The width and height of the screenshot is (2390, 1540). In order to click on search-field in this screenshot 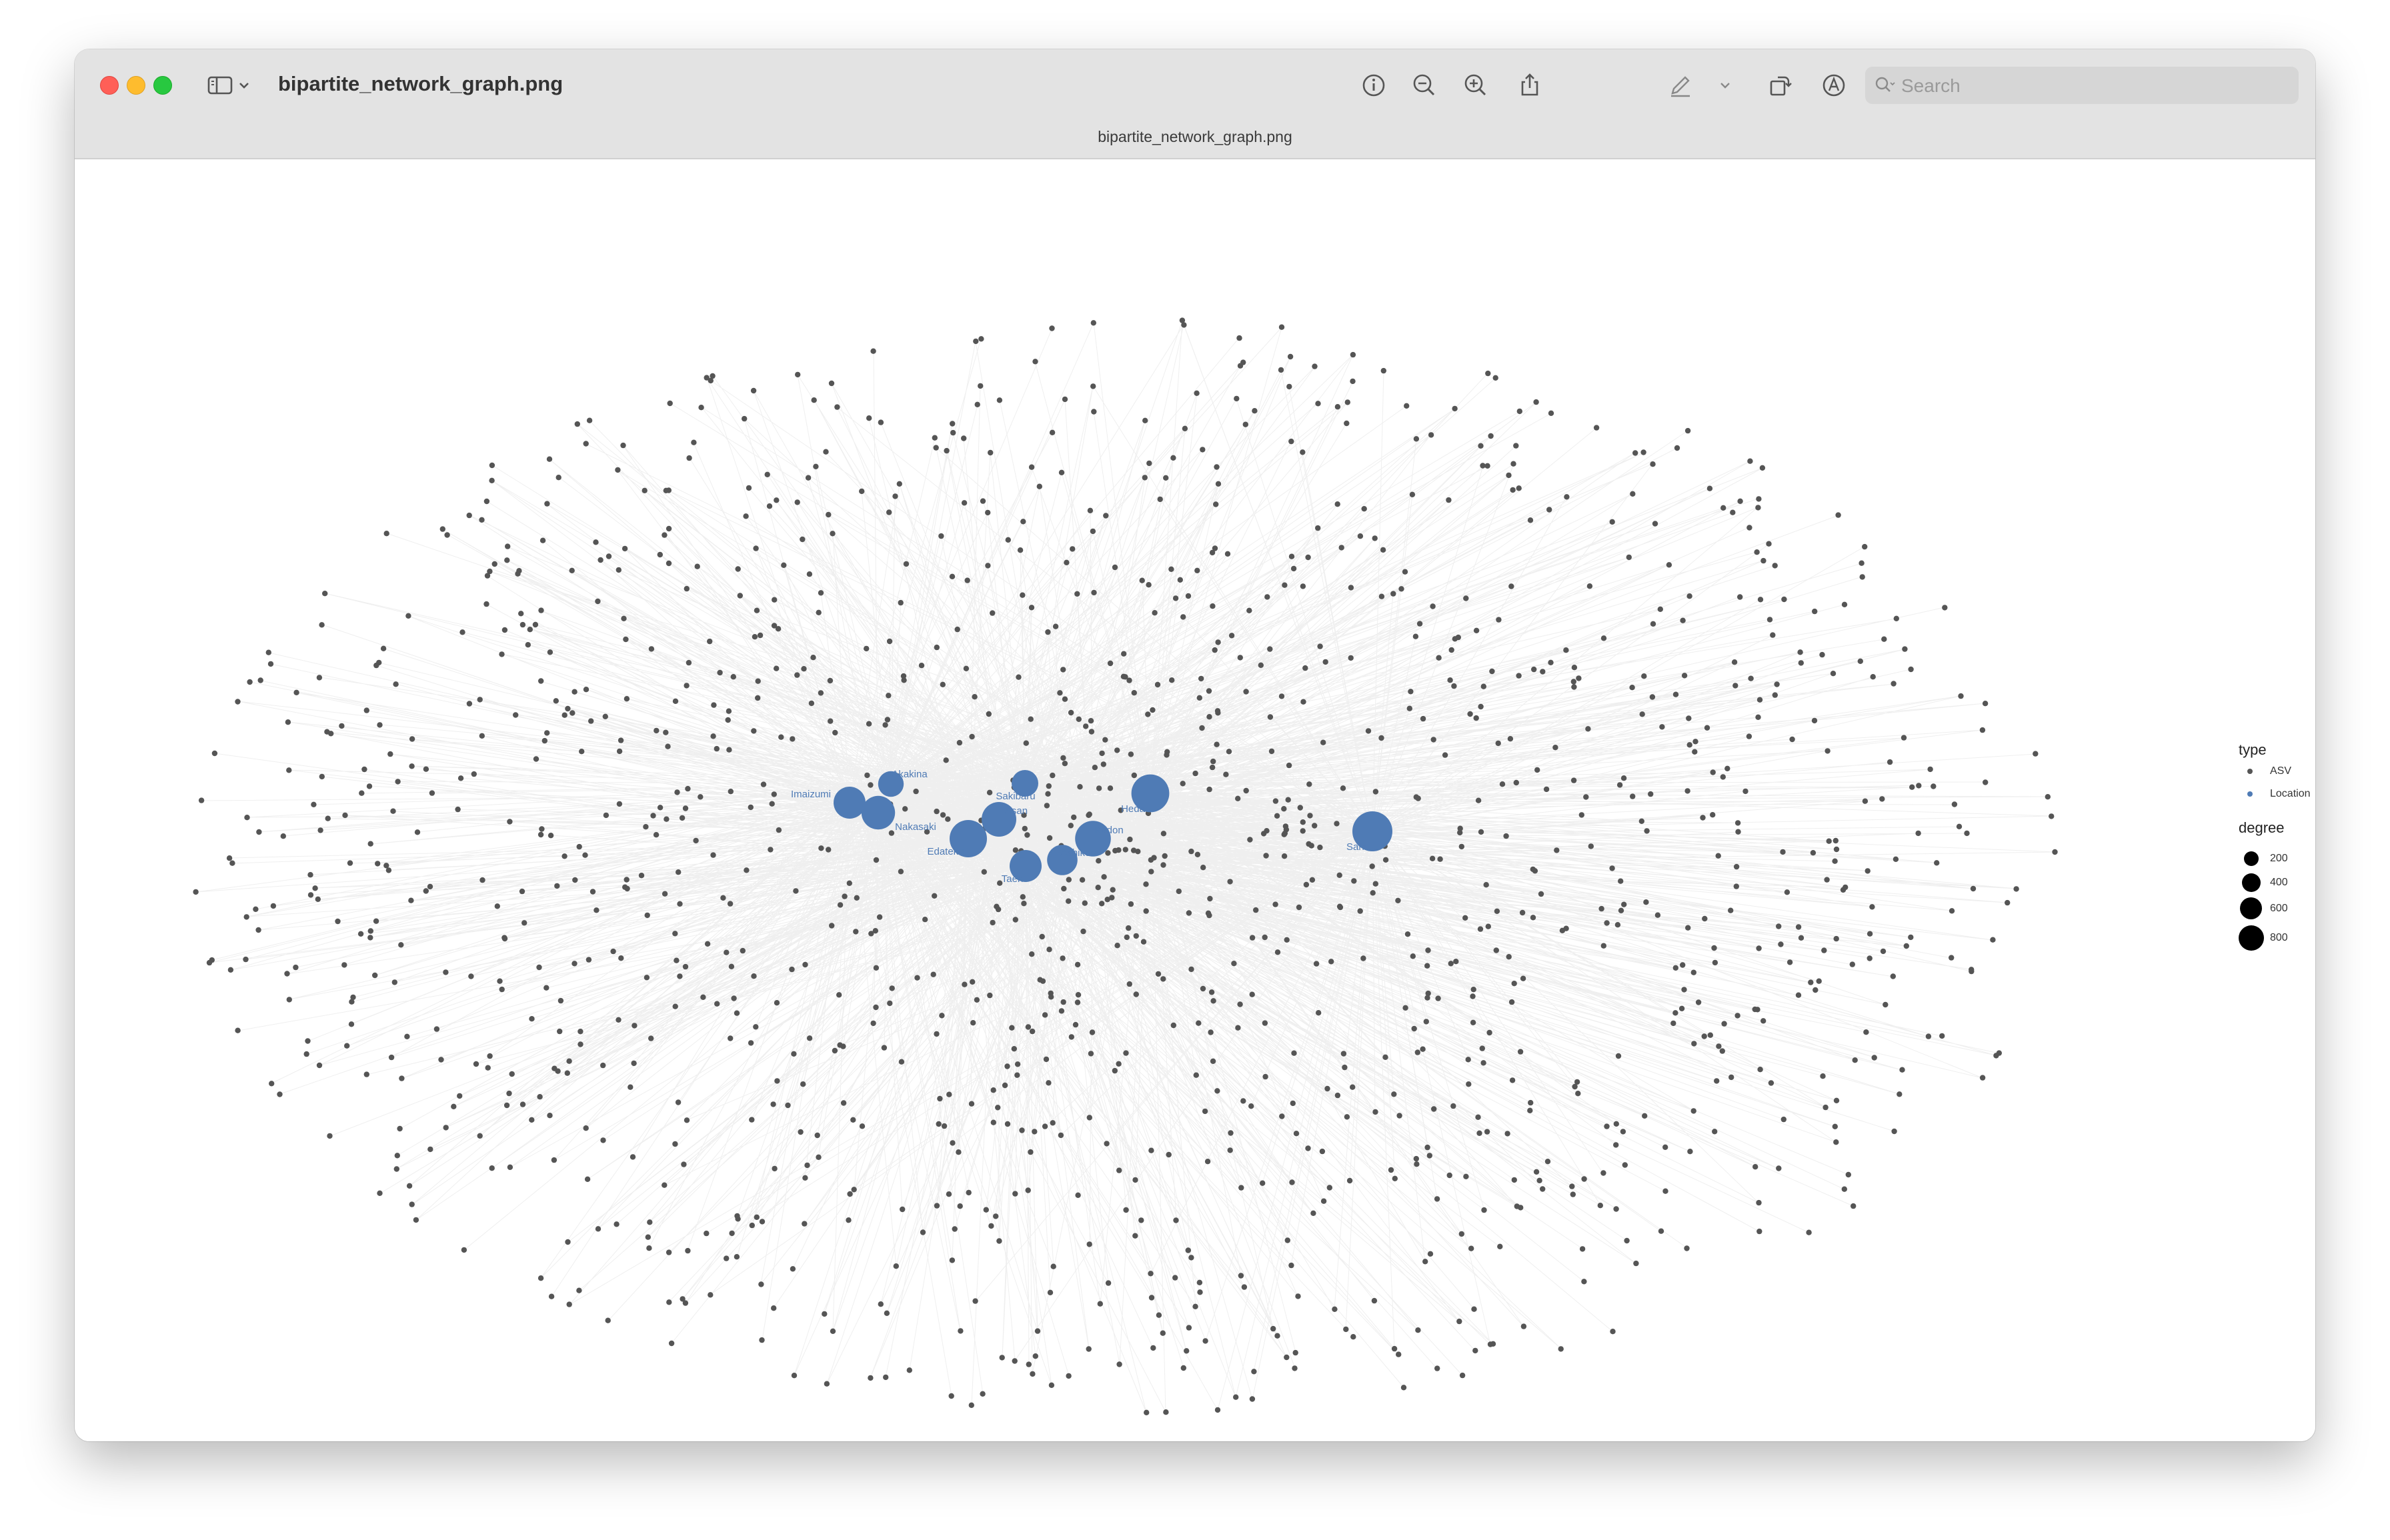, I will do `click(2082, 86)`.